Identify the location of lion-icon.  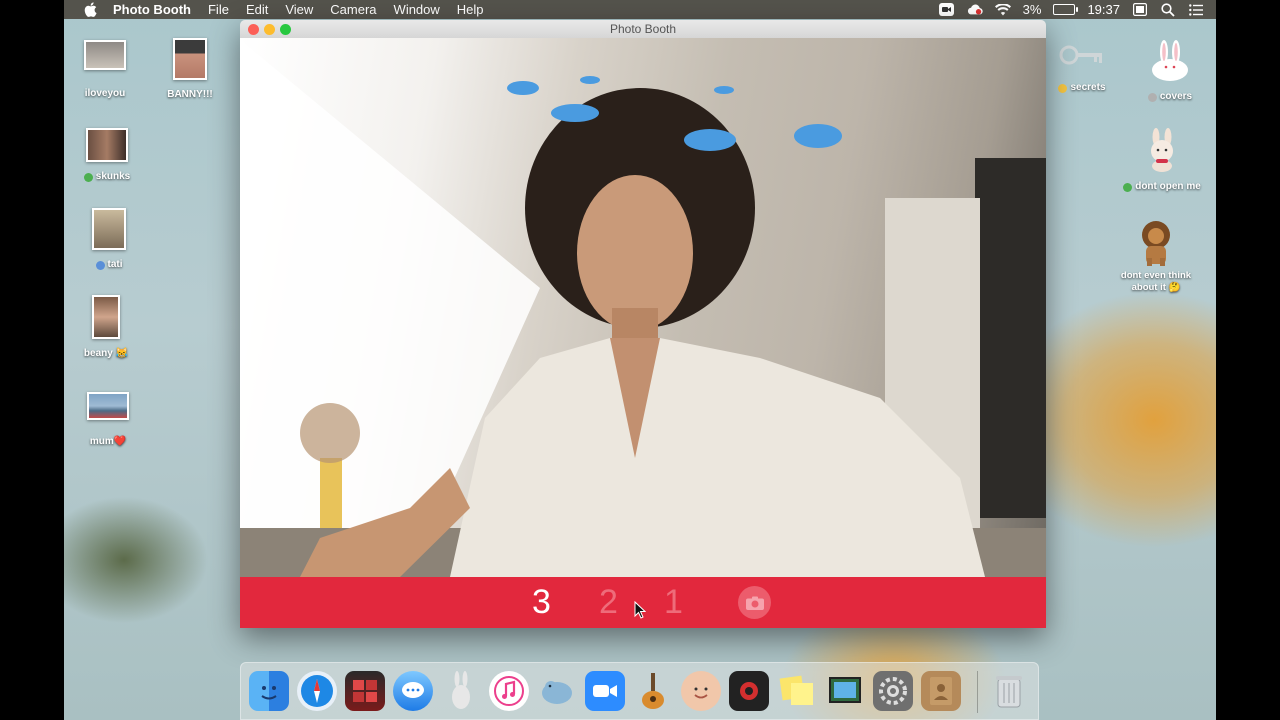
(1156, 242).